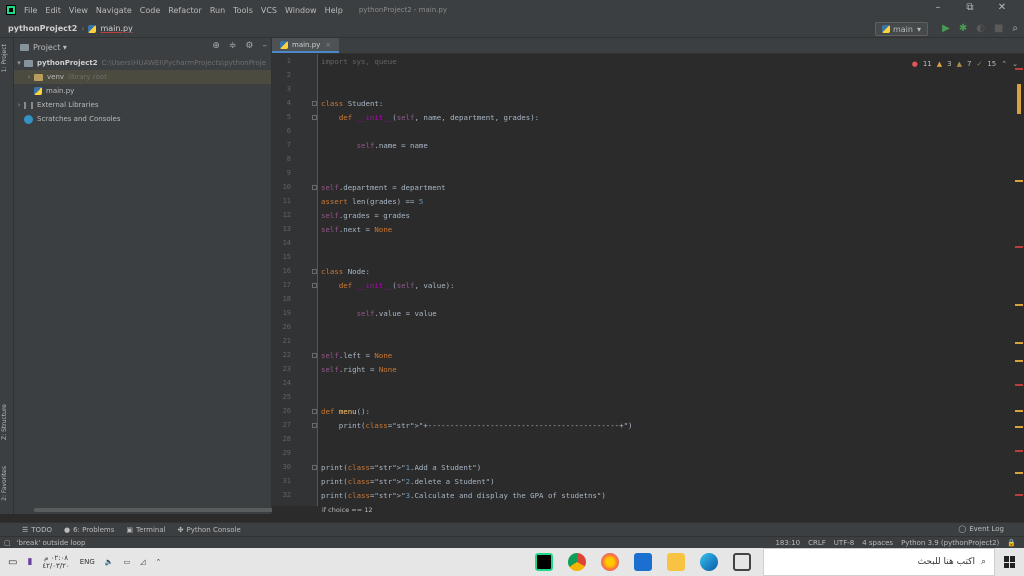  Describe the element at coordinates (89, 530) in the screenshot. I see `tab-problems: ● 6: Problems` at that location.